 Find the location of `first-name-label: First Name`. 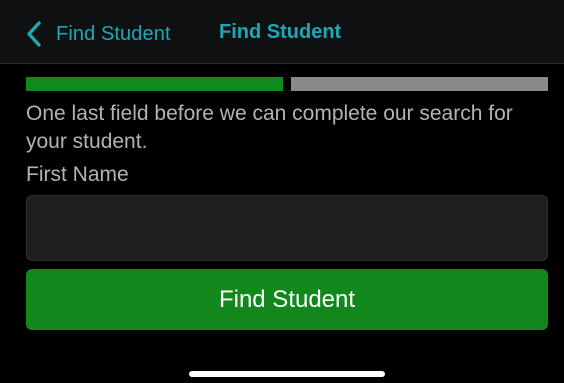

first-name-label: First Name is located at coordinates (77, 174).